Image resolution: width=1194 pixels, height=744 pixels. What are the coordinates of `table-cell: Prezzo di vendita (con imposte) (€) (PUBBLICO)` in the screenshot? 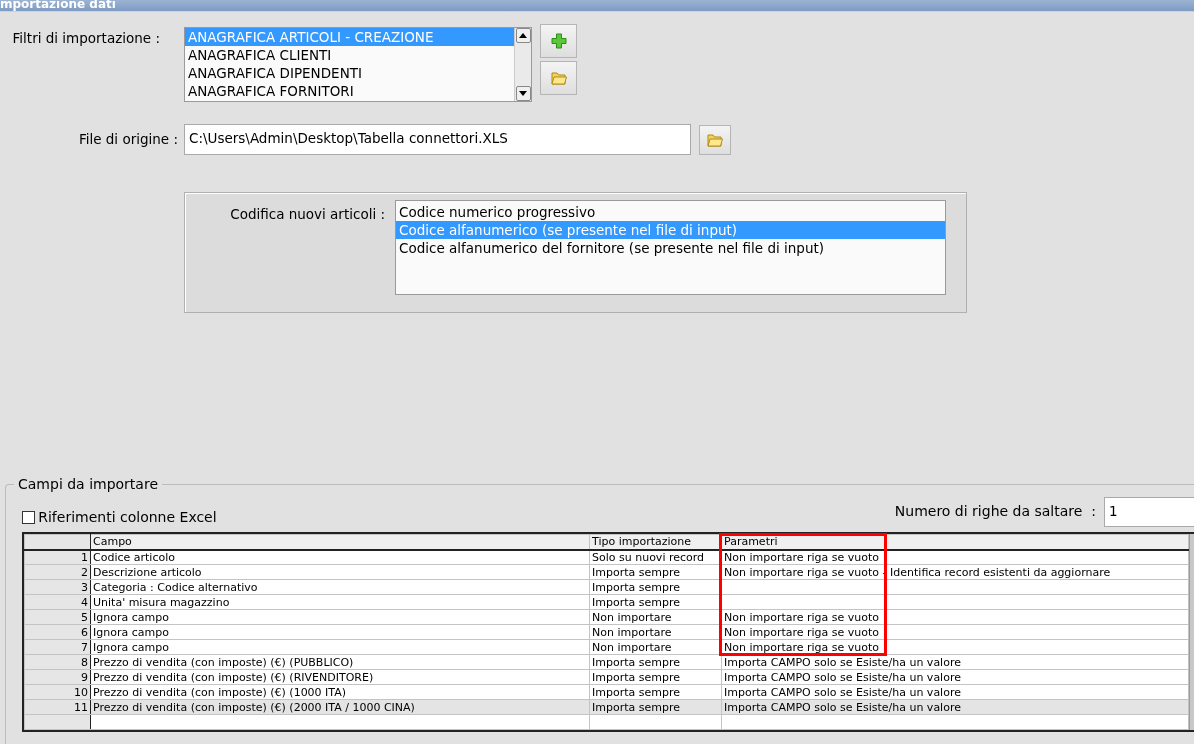 It's located at (340, 662).